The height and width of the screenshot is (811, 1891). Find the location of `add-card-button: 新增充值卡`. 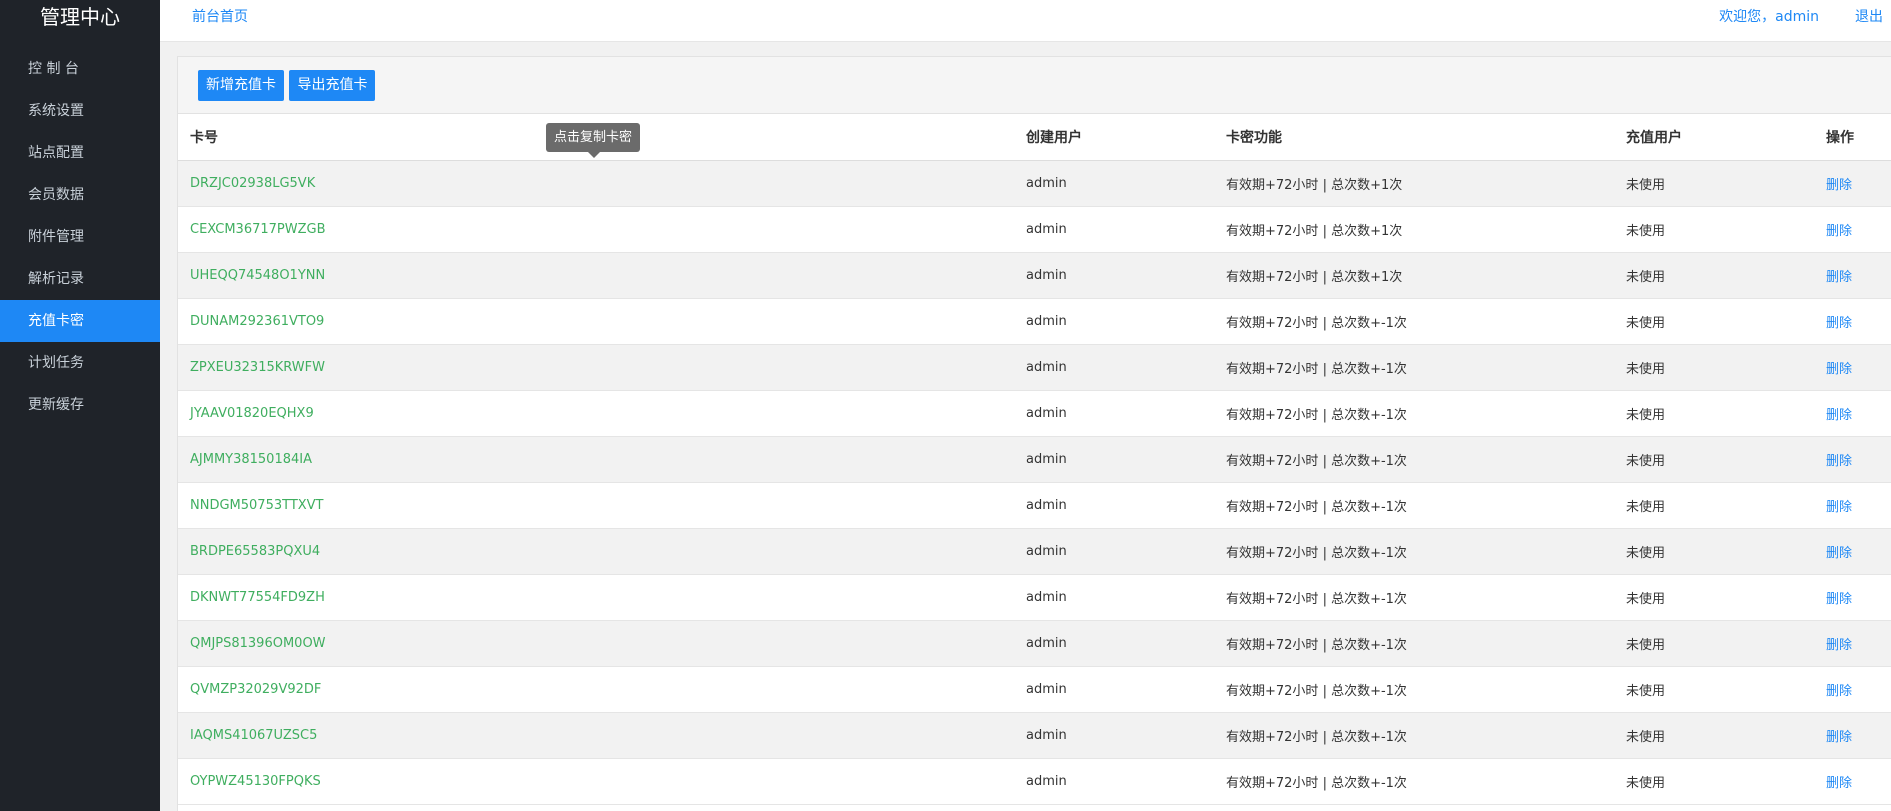

add-card-button: 新增充值卡 is located at coordinates (241, 85).